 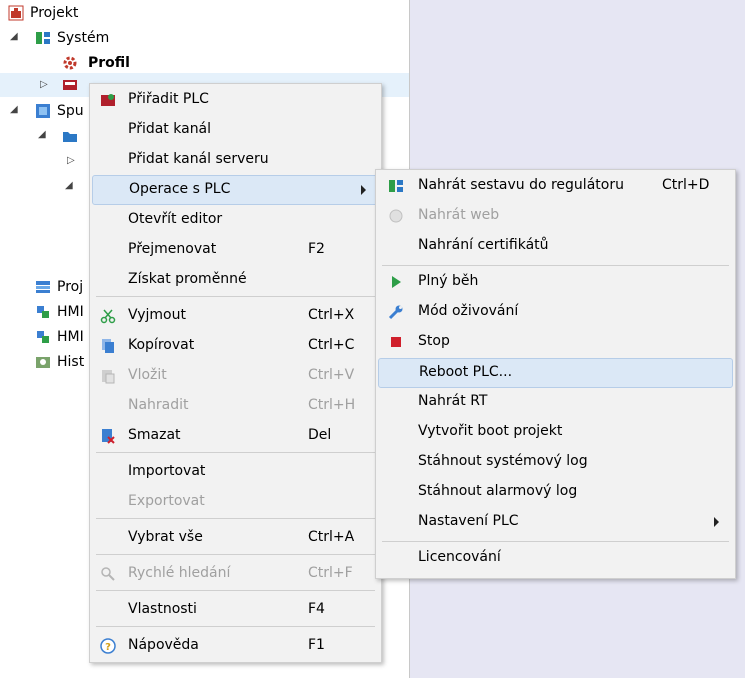 I want to click on tree-node-folder, so click(x=70, y=136).